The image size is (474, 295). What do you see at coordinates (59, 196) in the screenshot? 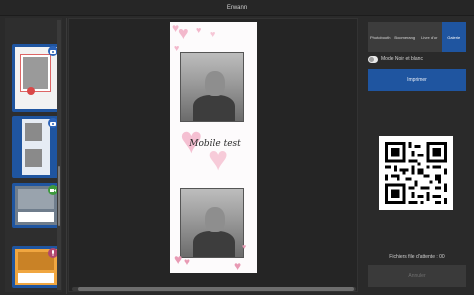
I see `rail-scrollbar-thumb` at bounding box center [59, 196].